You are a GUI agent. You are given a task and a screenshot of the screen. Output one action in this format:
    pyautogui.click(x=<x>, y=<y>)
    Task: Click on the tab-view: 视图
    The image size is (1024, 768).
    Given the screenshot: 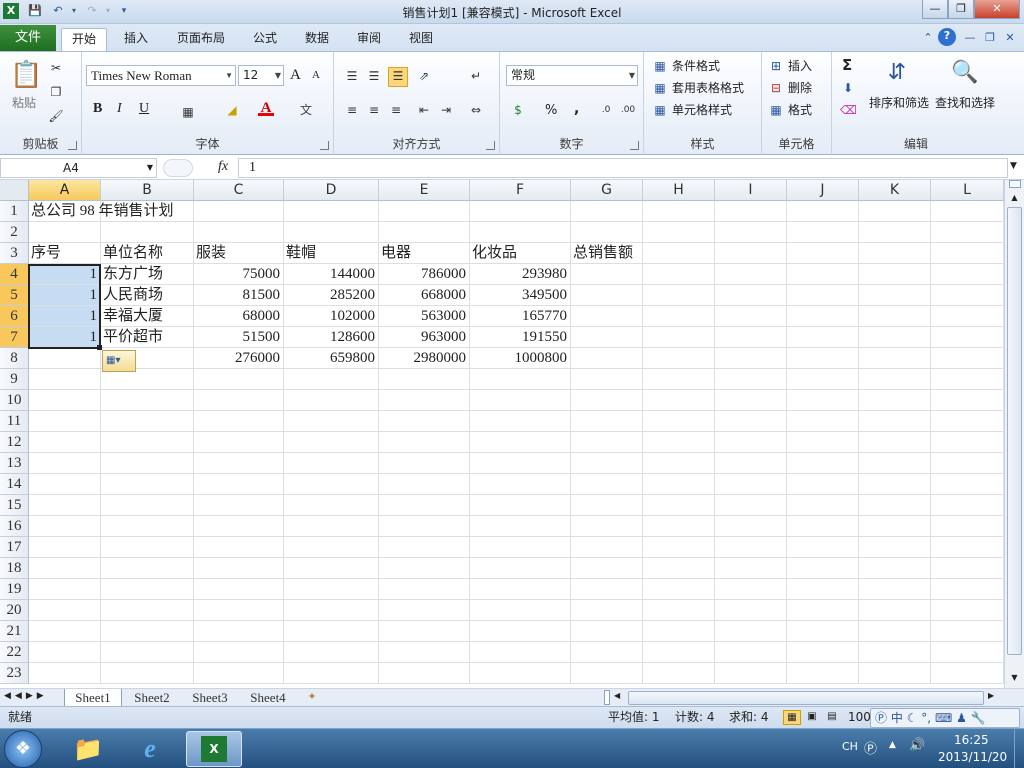 What is the action you would take?
    pyautogui.click(x=421, y=39)
    